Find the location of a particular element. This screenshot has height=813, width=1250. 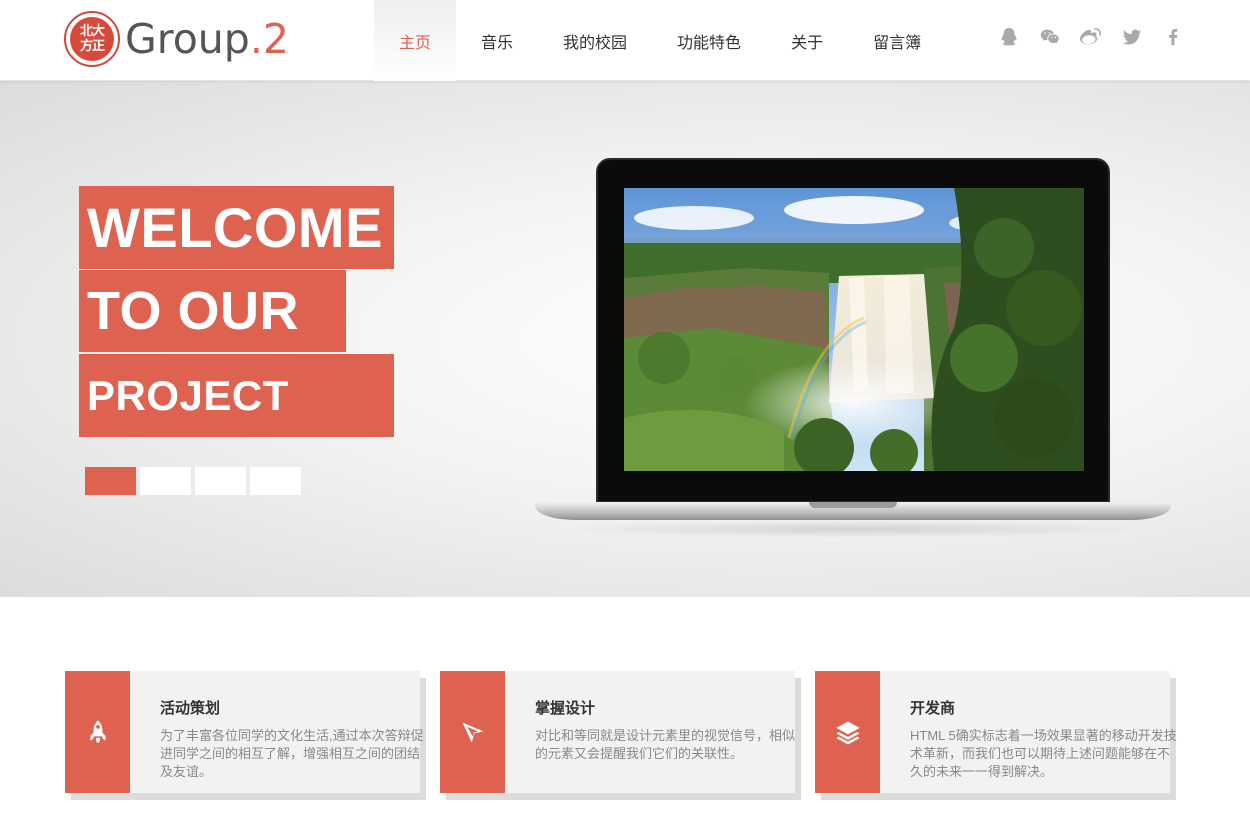

qq-icon is located at coordinates (1009, 37).